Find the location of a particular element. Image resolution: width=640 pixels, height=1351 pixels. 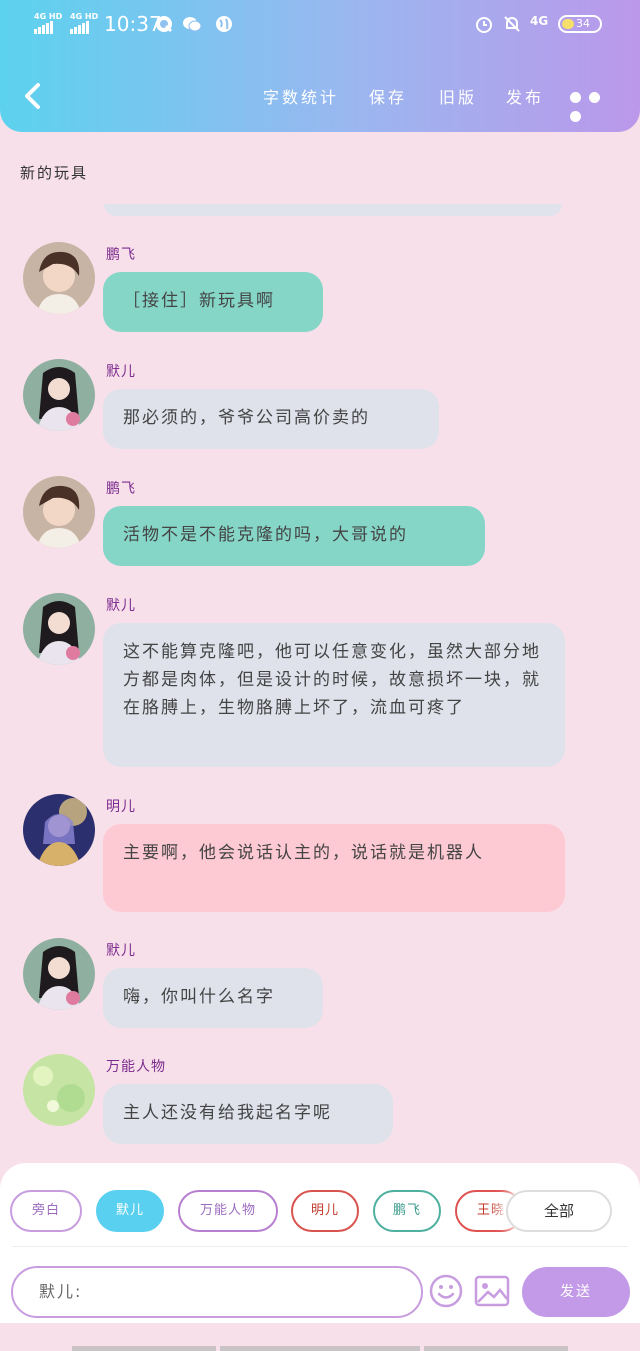

message-bubble: 活物不是不能克隆的吗，大哥说的 is located at coordinates (294, 536).